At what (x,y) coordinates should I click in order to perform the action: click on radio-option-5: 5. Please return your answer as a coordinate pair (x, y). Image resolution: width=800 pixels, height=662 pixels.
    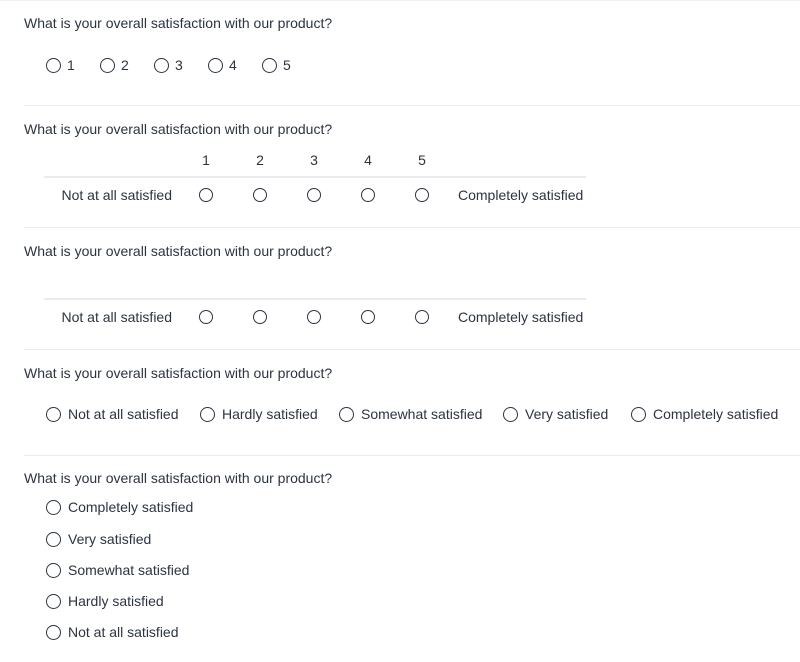
    Looking at the image, I should click on (276, 65).